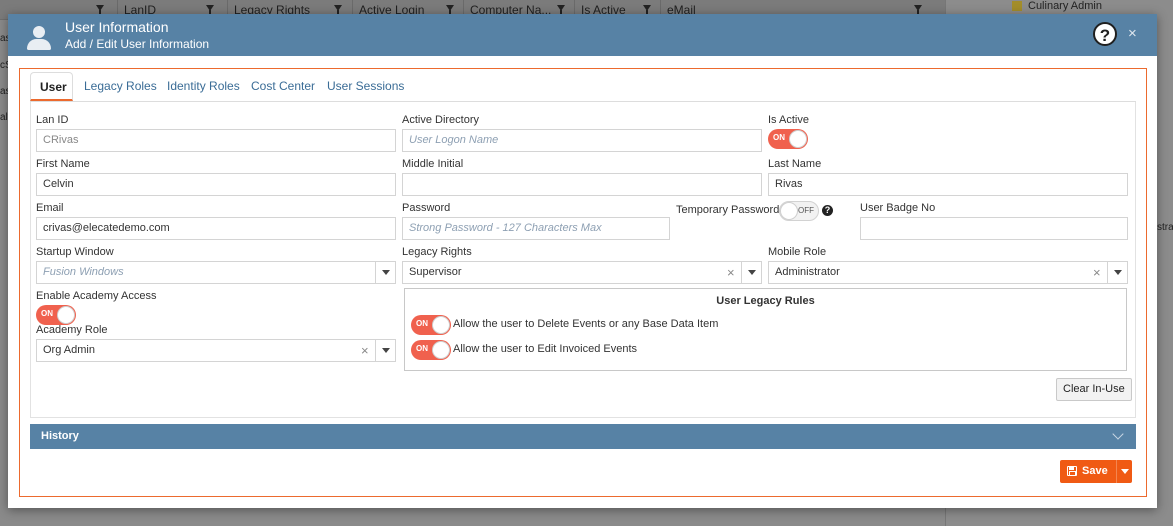  What do you see at coordinates (1017, 6) in the screenshot?
I see `color-swatch-icon` at bounding box center [1017, 6].